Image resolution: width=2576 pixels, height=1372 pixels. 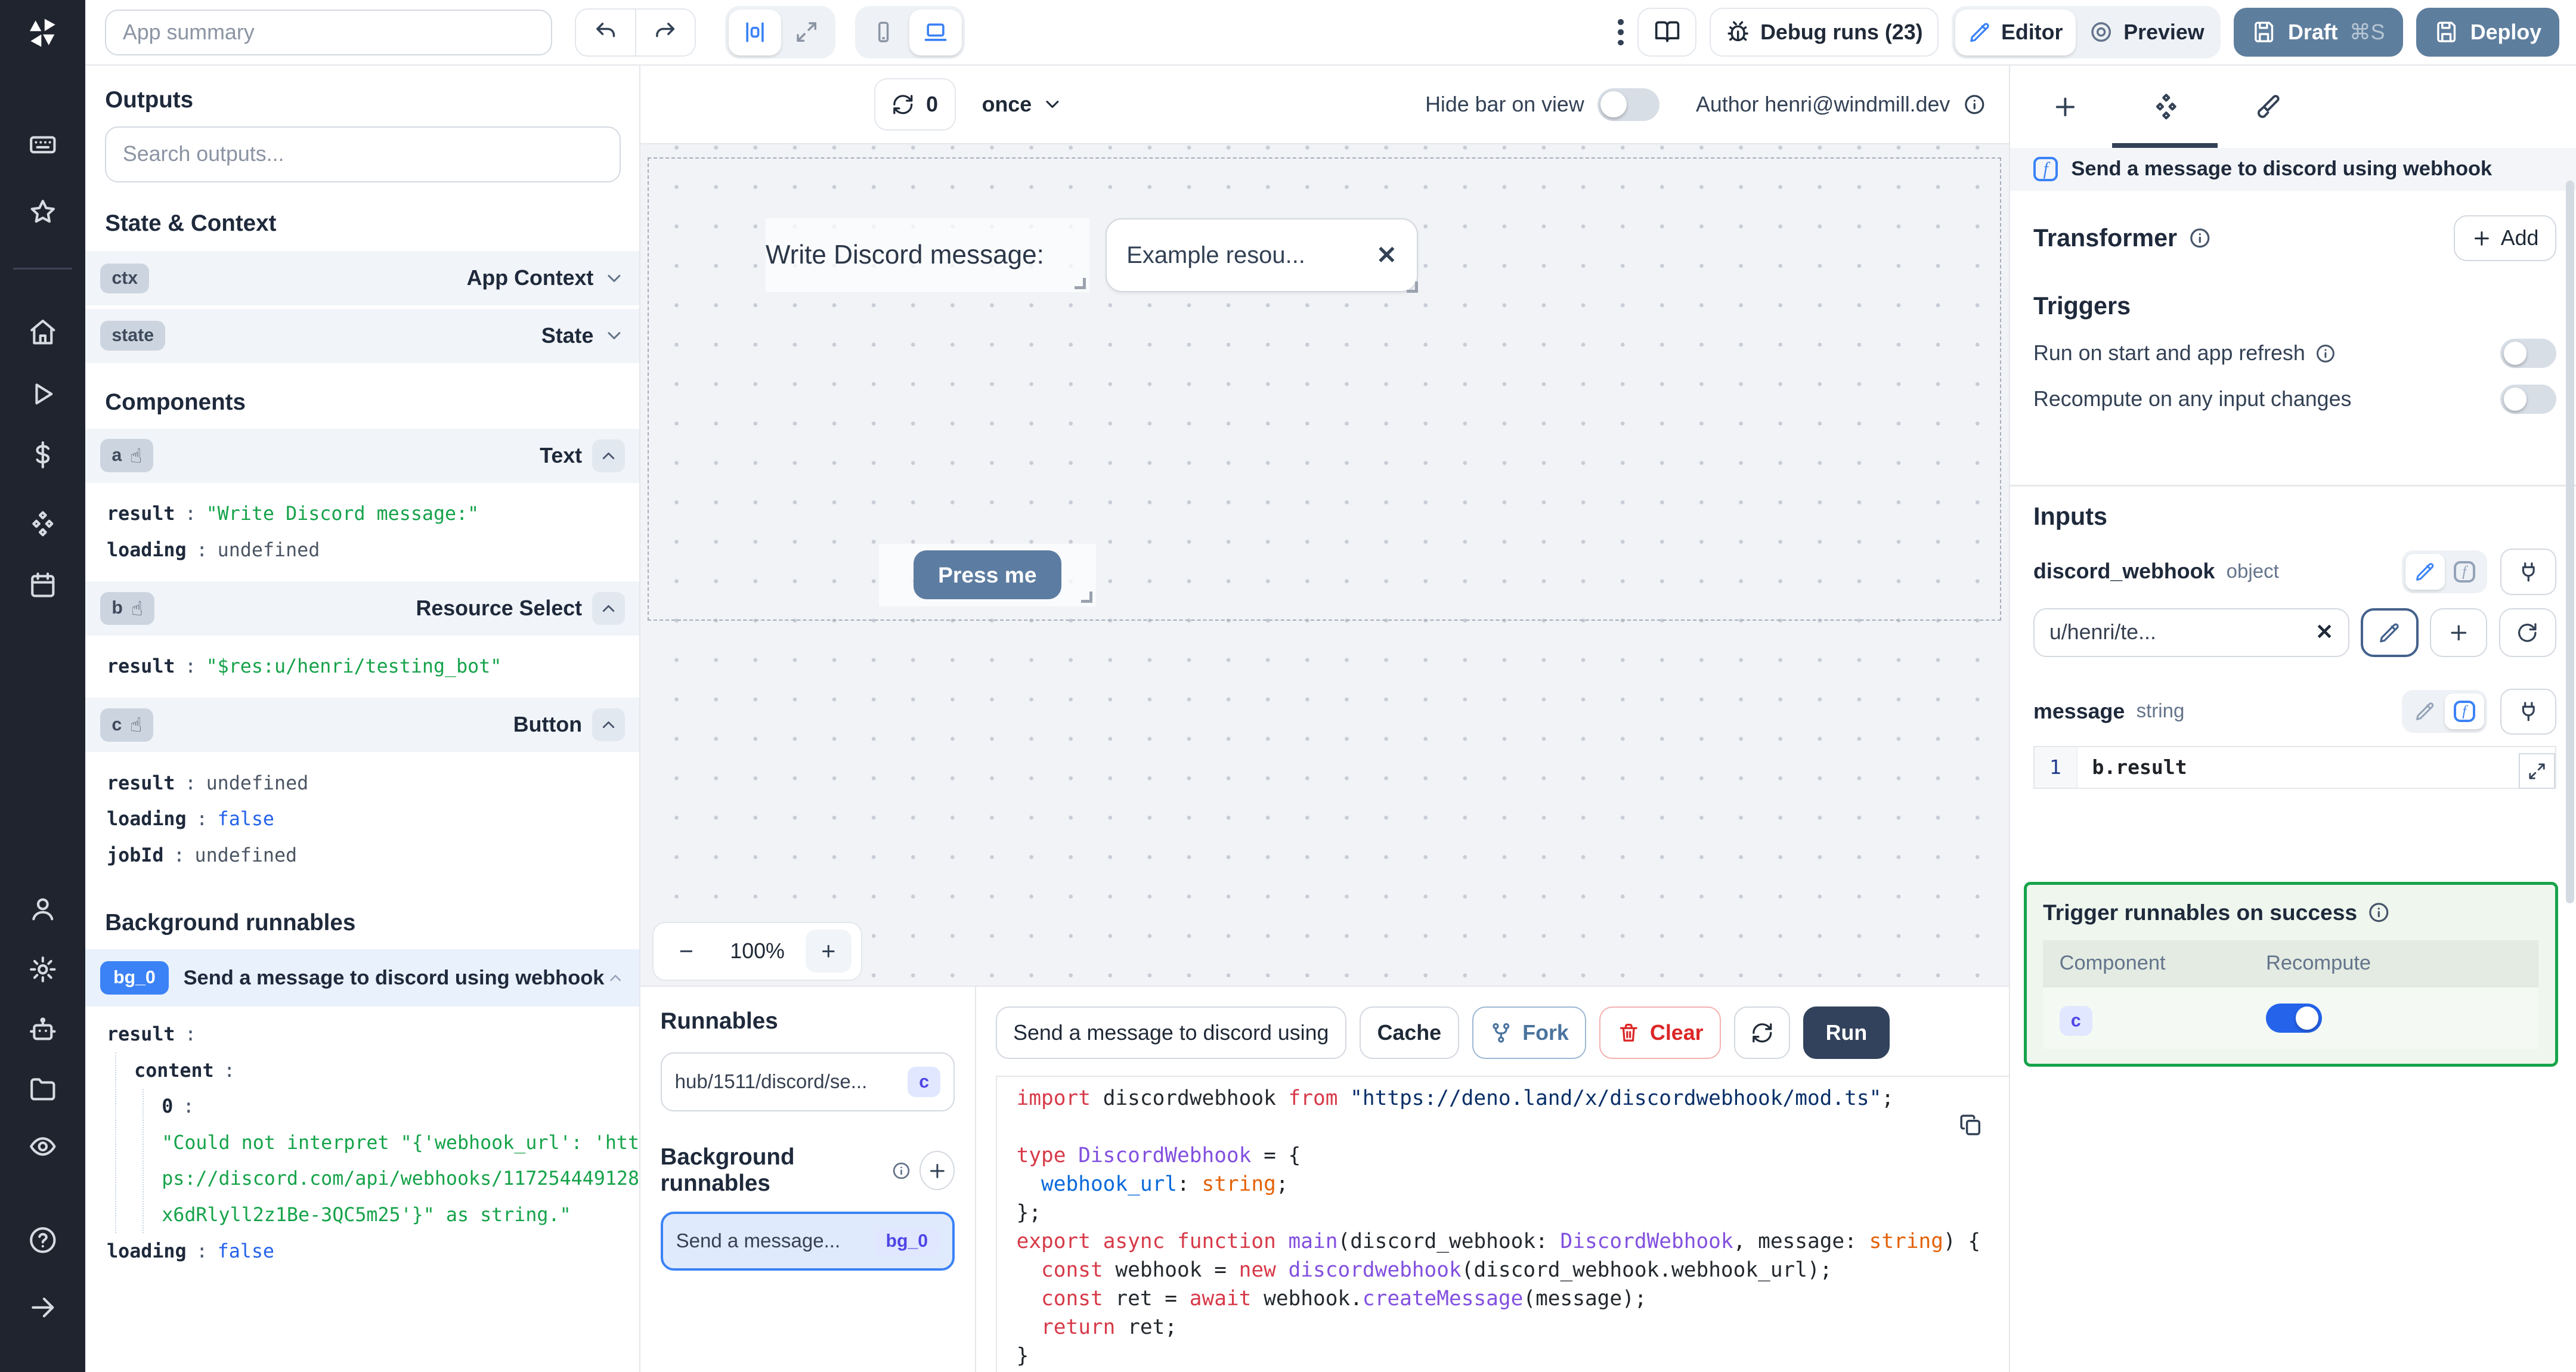 What do you see at coordinates (43, 585) in the screenshot?
I see `schedules-icon` at bounding box center [43, 585].